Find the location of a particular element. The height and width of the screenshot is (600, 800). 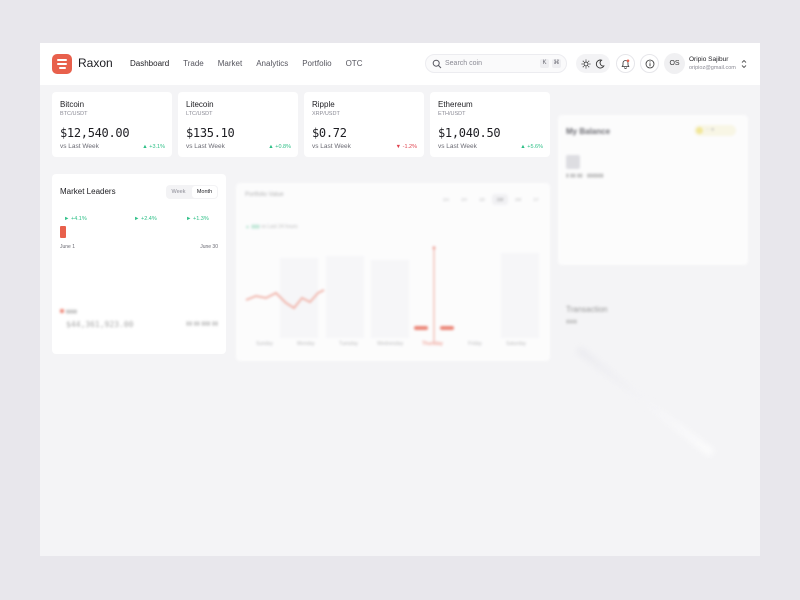

coin-name: Litecoin is located at coordinates (200, 104).